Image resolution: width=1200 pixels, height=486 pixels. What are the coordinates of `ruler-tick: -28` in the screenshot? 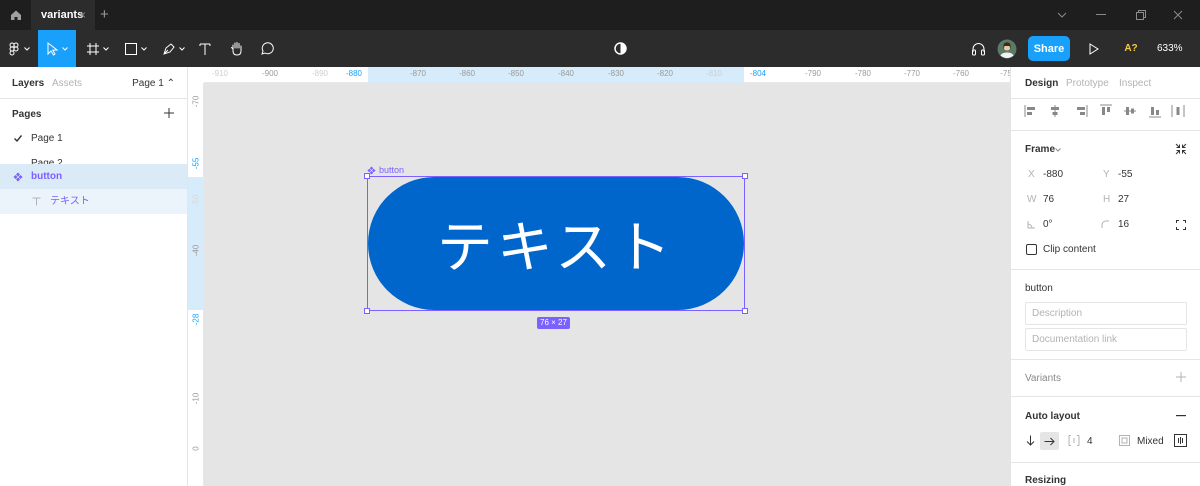 It's located at (196, 319).